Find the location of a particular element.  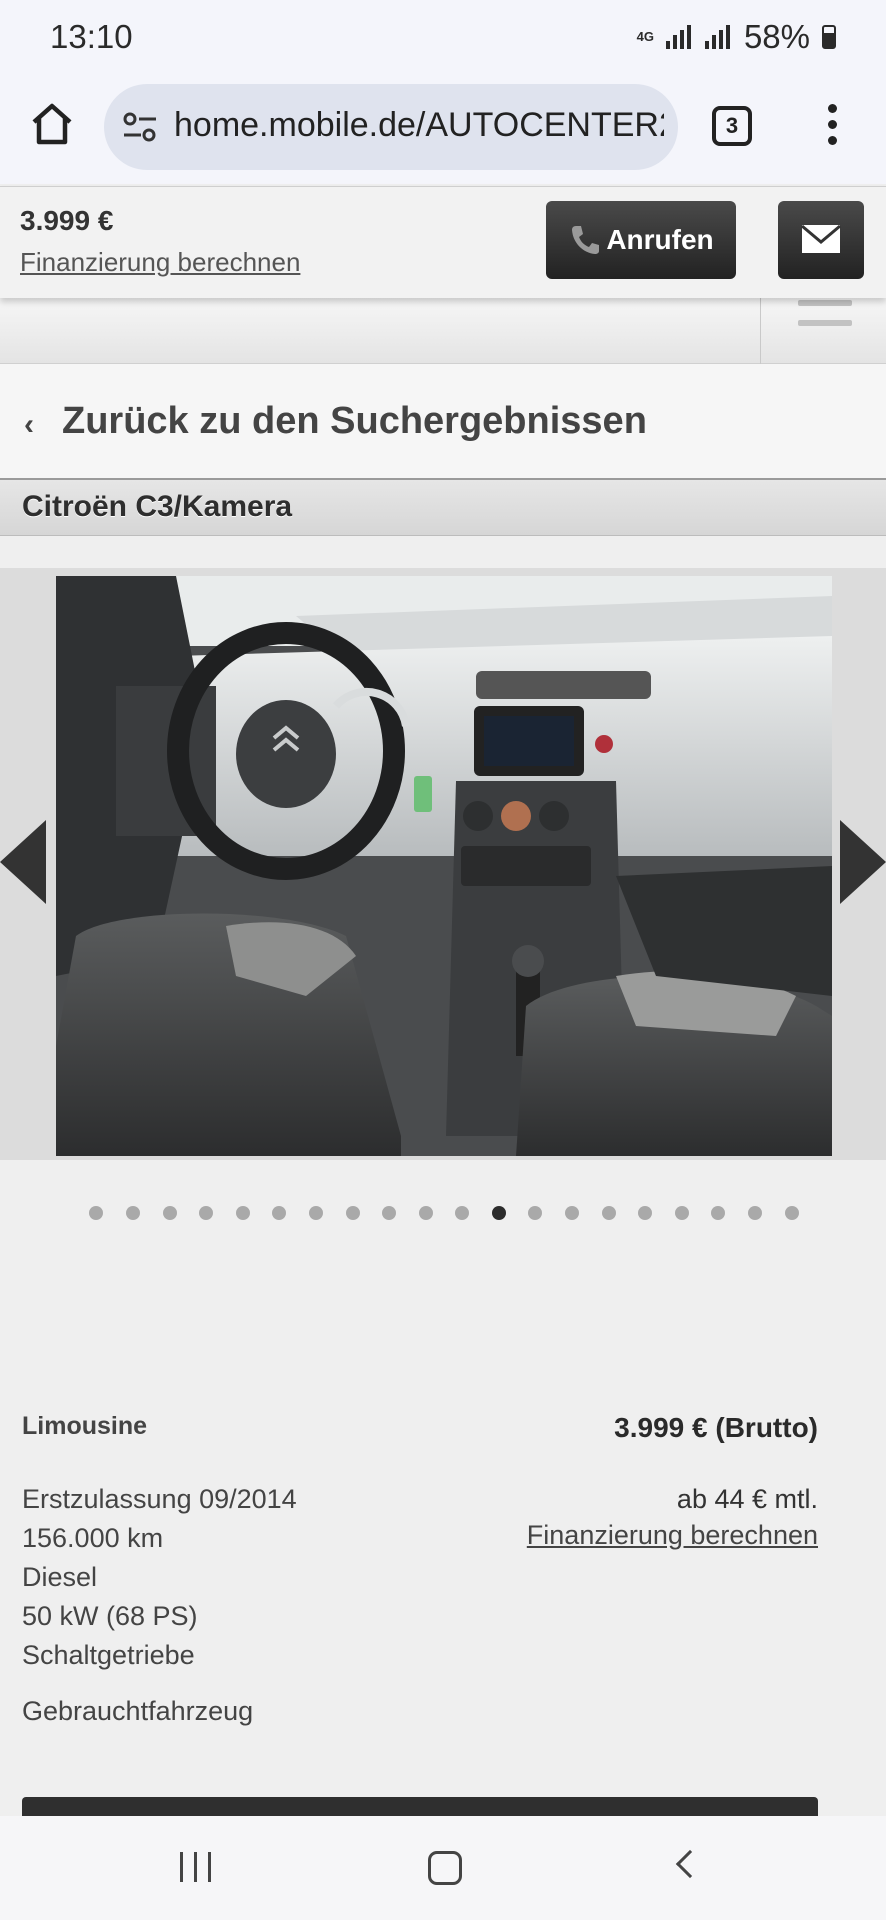

price-gross: 3.999 € (Brutto) is located at coordinates (716, 1427).